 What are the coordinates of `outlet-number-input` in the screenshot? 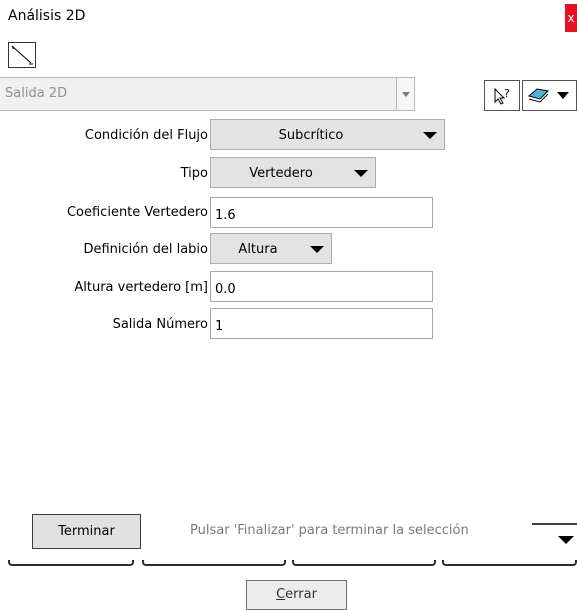 It's located at (321, 323).